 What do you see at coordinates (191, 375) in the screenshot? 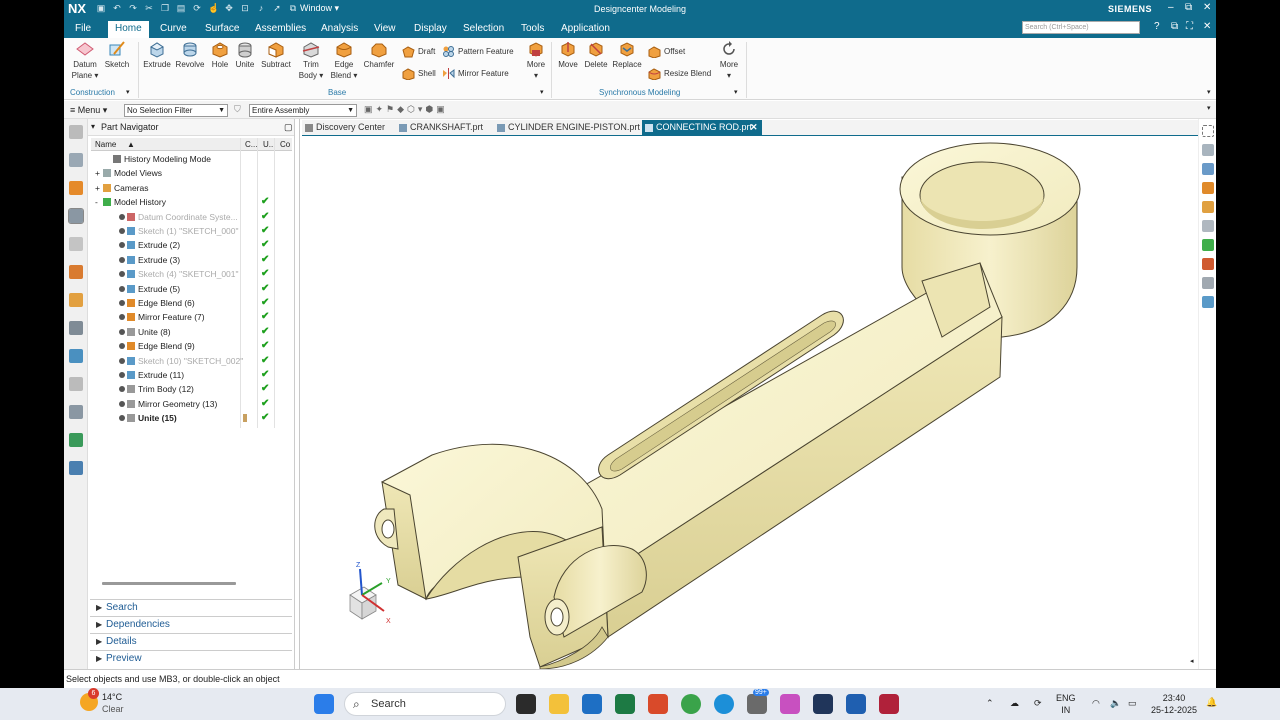
I see `tree-row: Extrude (11) ✔` at bounding box center [191, 375].